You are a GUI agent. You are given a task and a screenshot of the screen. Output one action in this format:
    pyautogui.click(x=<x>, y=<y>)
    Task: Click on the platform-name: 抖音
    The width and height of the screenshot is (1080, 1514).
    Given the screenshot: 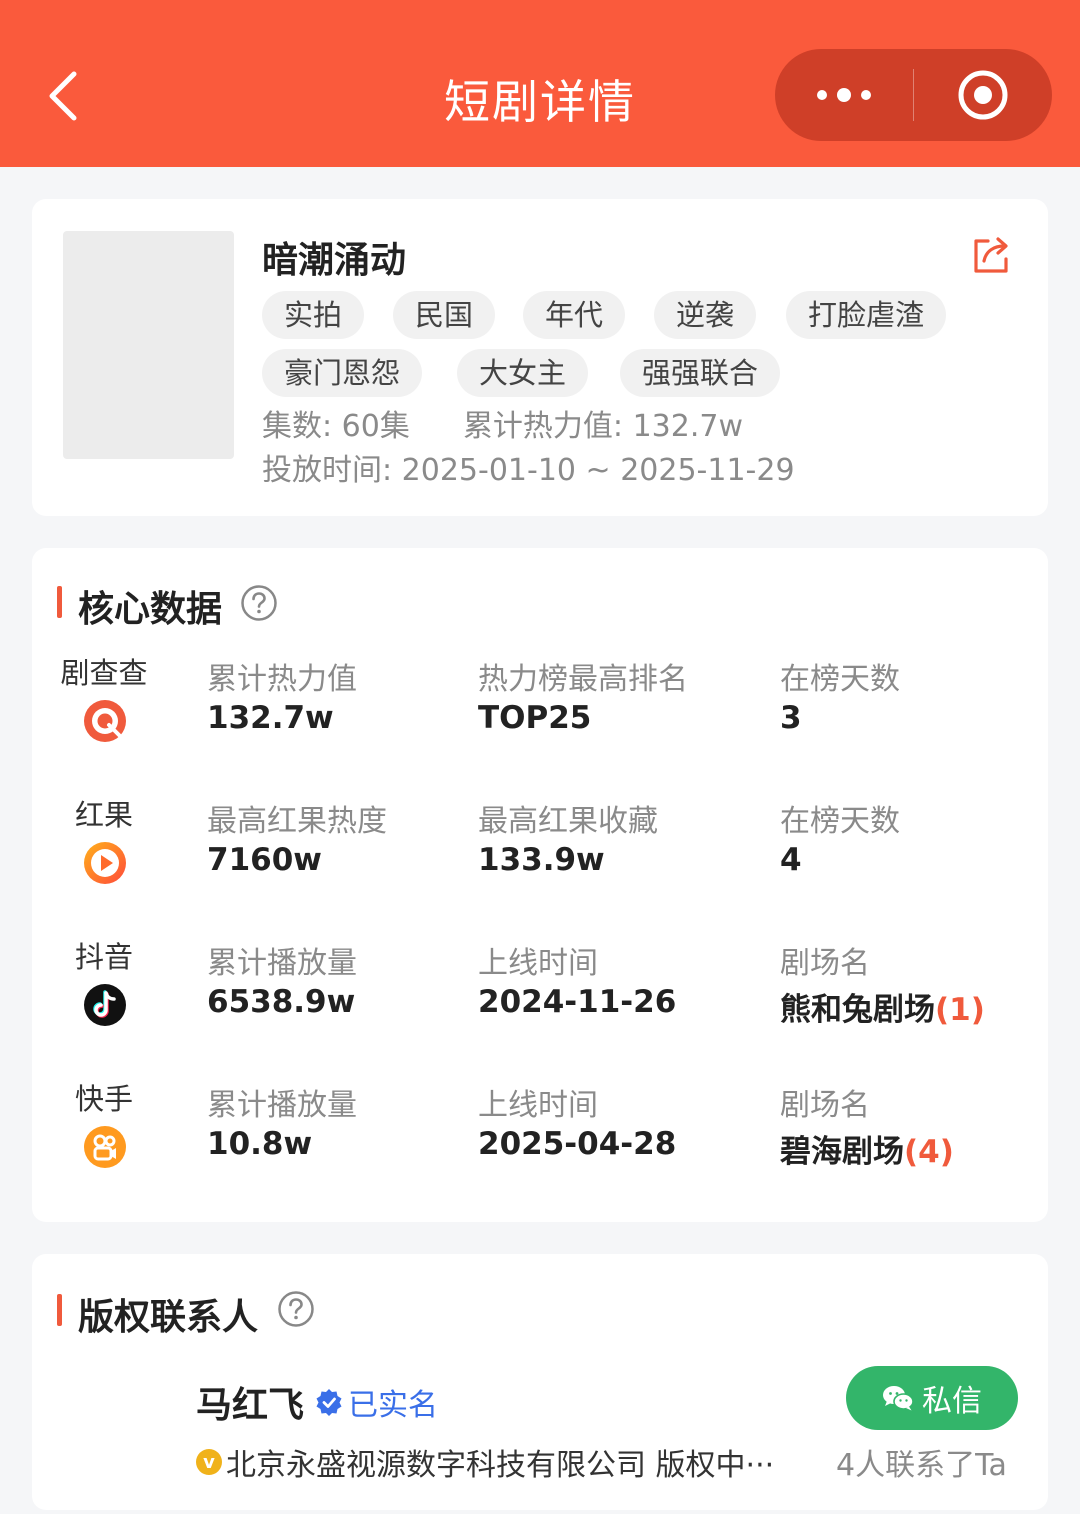 What is the action you would take?
    pyautogui.click(x=103, y=957)
    